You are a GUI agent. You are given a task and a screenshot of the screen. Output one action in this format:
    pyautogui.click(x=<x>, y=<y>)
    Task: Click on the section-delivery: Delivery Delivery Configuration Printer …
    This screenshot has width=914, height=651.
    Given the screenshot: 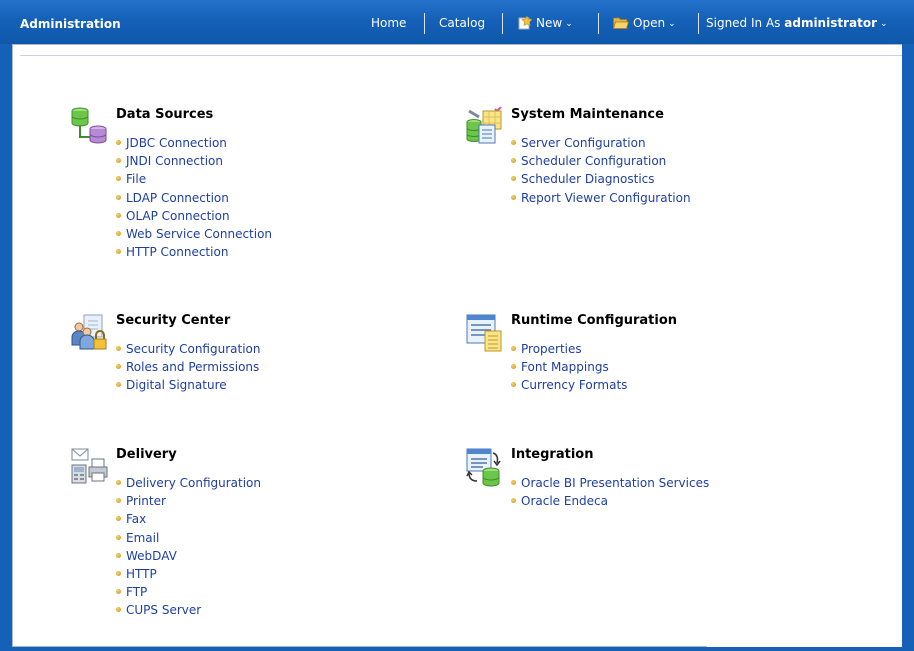 What is the action you would take?
    pyautogui.click(x=250, y=534)
    